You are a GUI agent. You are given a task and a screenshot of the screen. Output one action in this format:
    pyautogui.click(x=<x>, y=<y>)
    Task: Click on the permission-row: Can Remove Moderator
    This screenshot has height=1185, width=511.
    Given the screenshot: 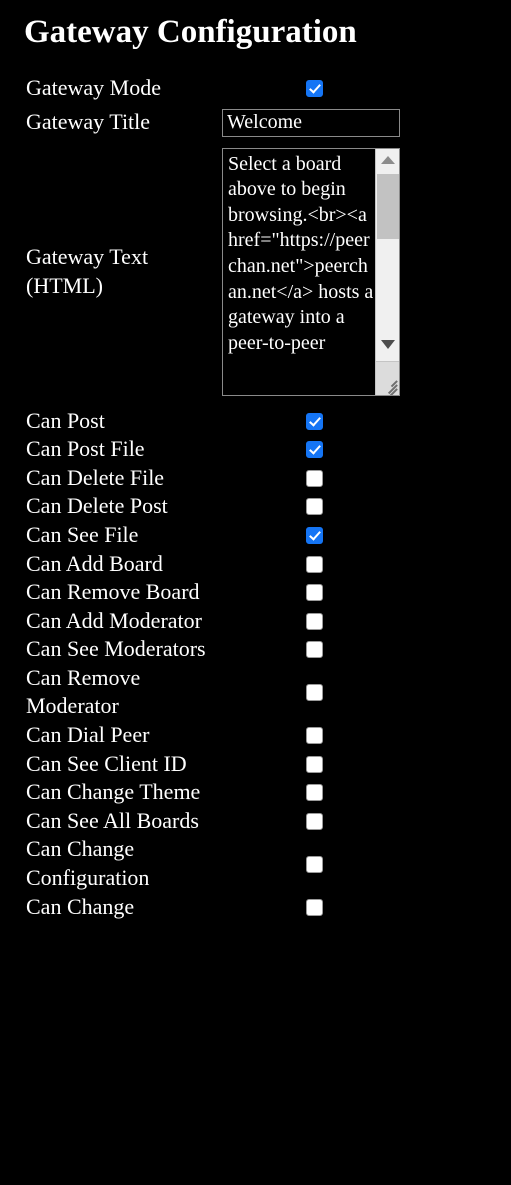 What is the action you would take?
    pyautogui.click(x=255, y=692)
    